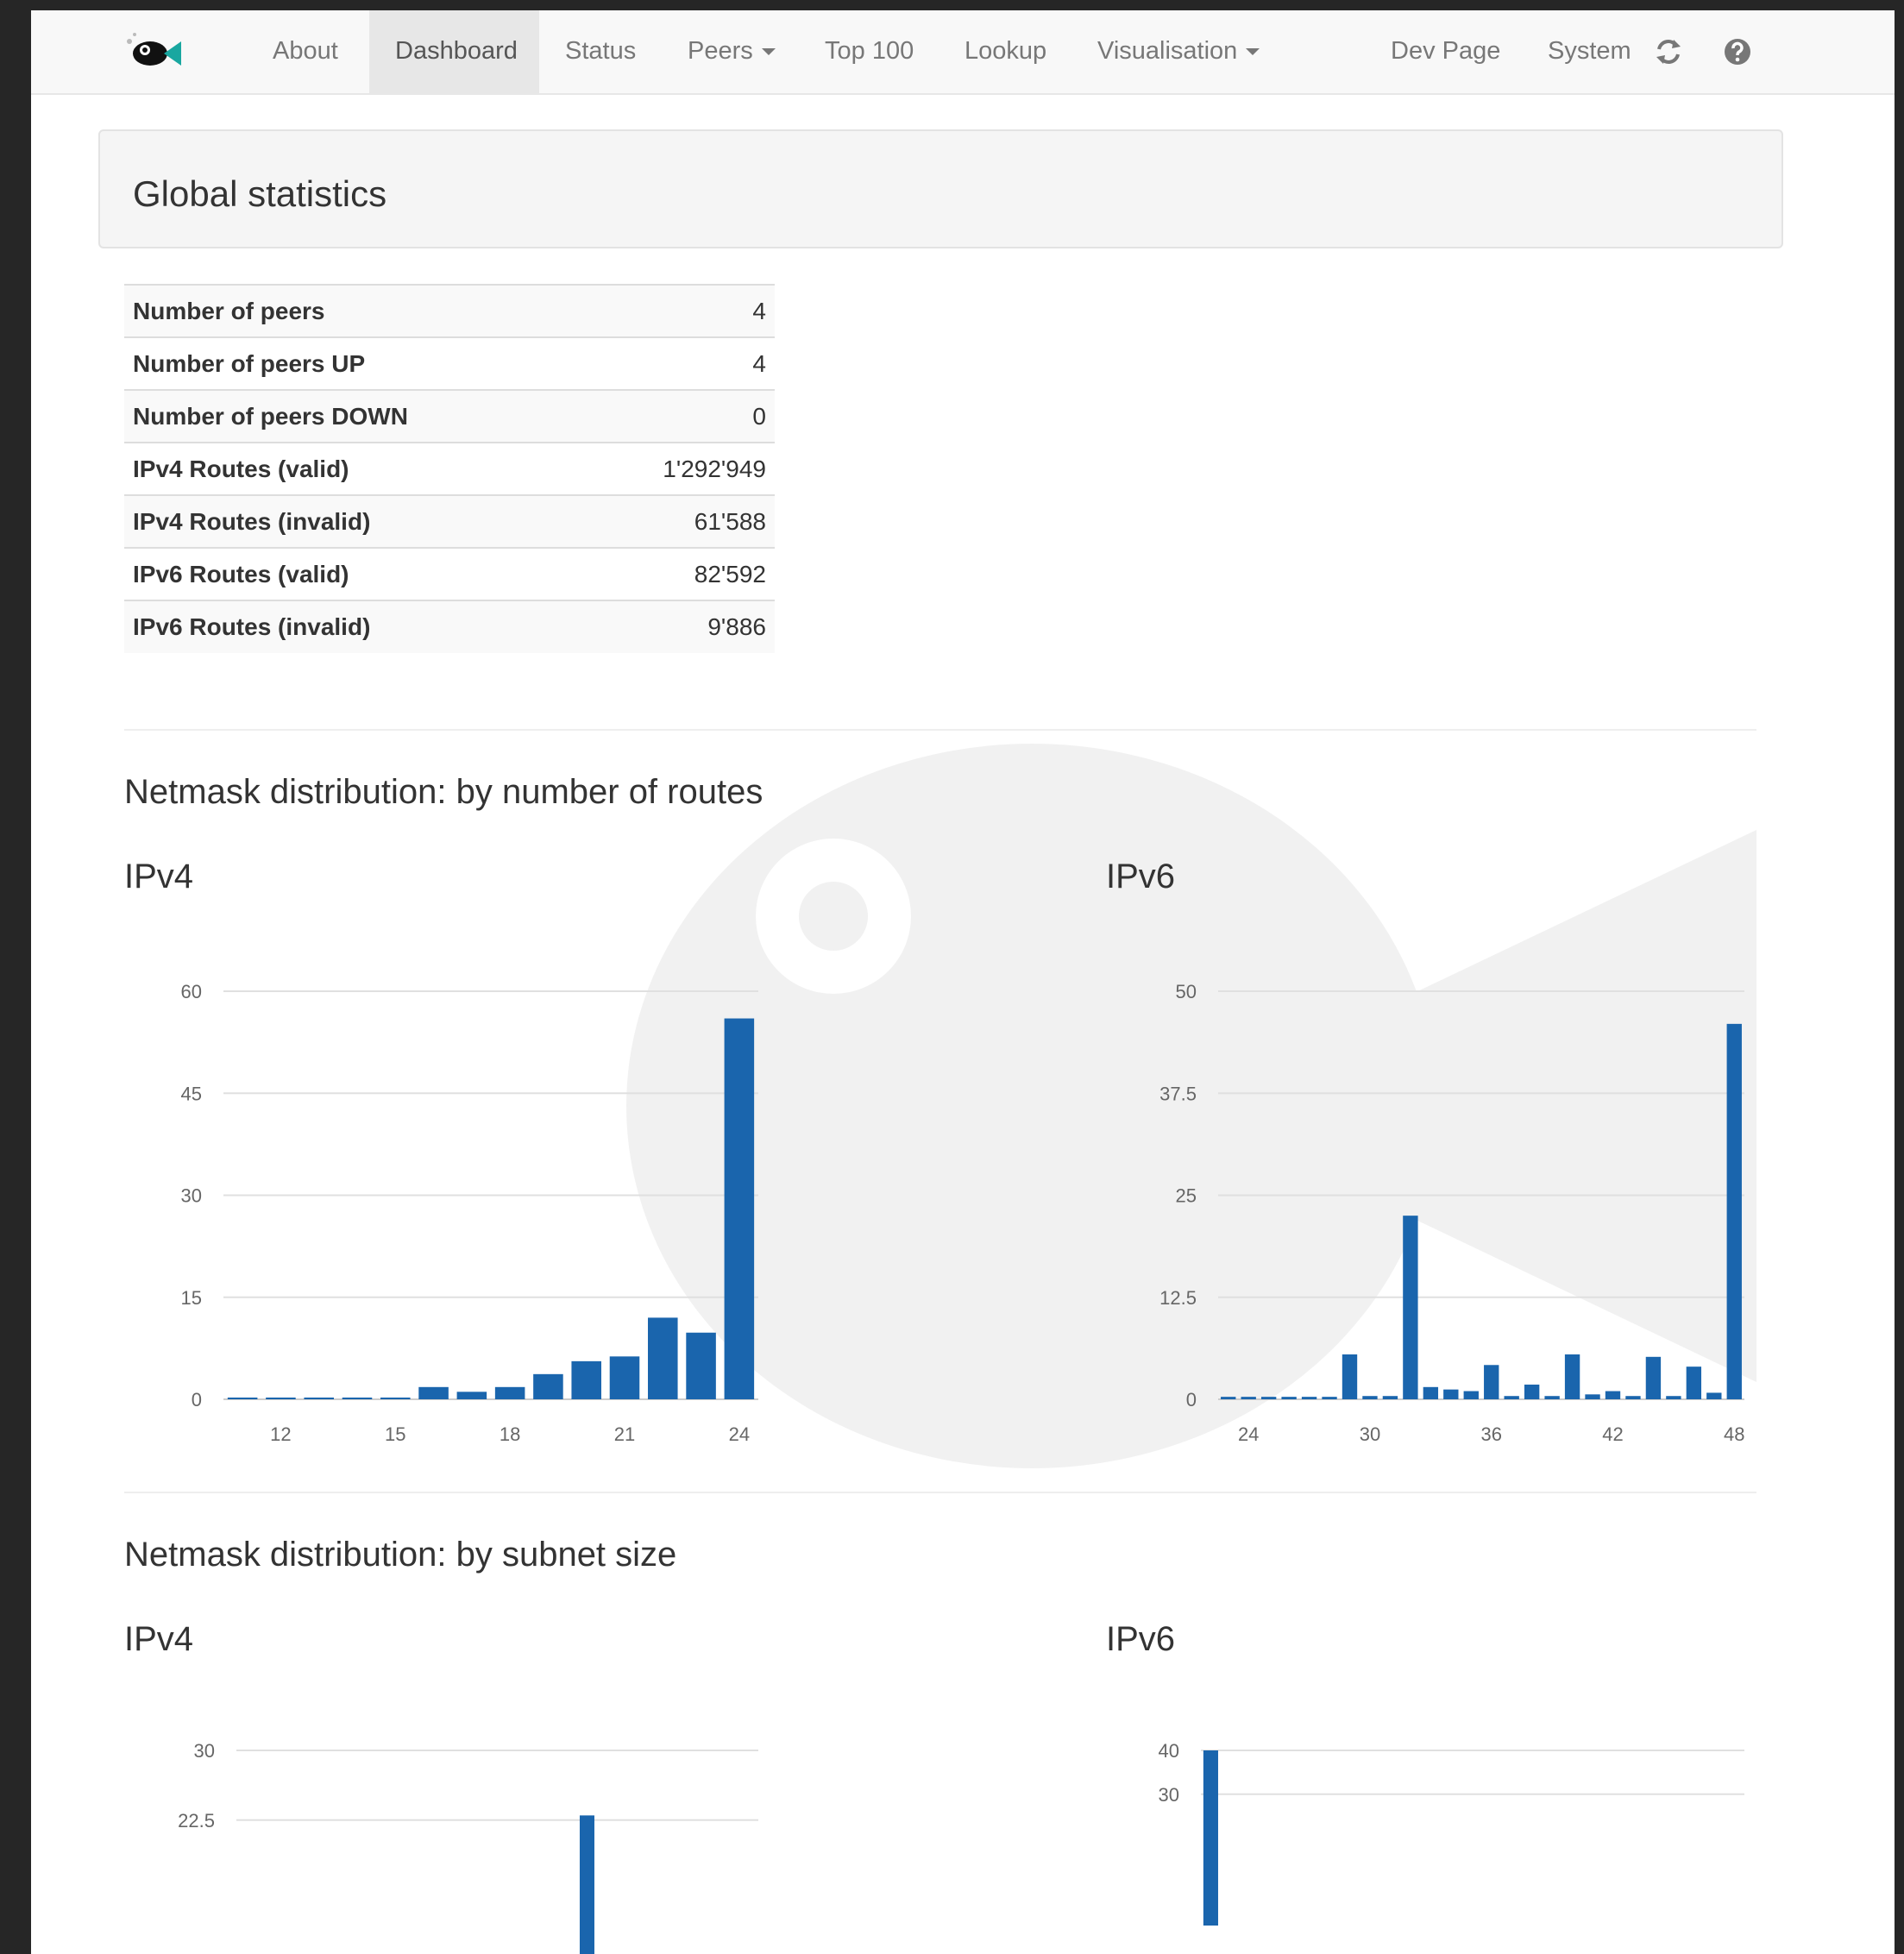  What do you see at coordinates (680, 416) in the screenshot?
I see `stat-value: 0` at bounding box center [680, 416].